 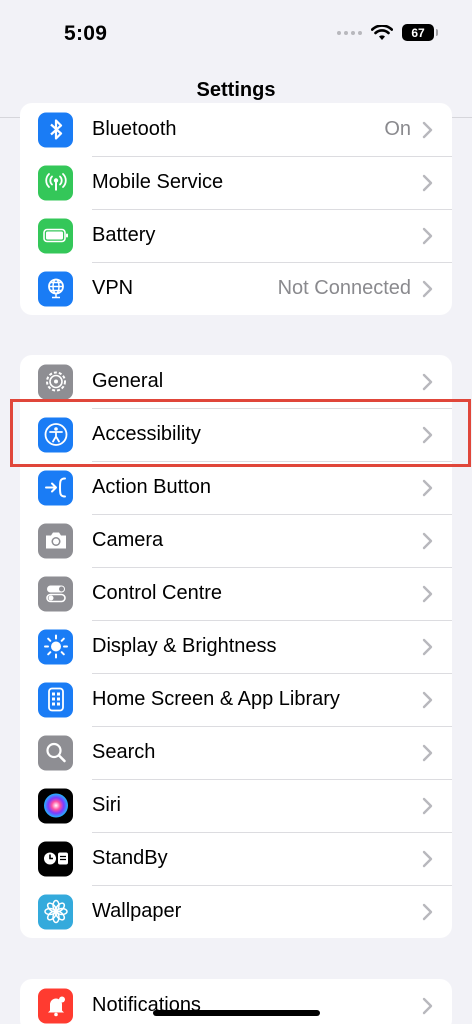 I want to click on status-bar: 5:09 67, so click(x=236, y=35).